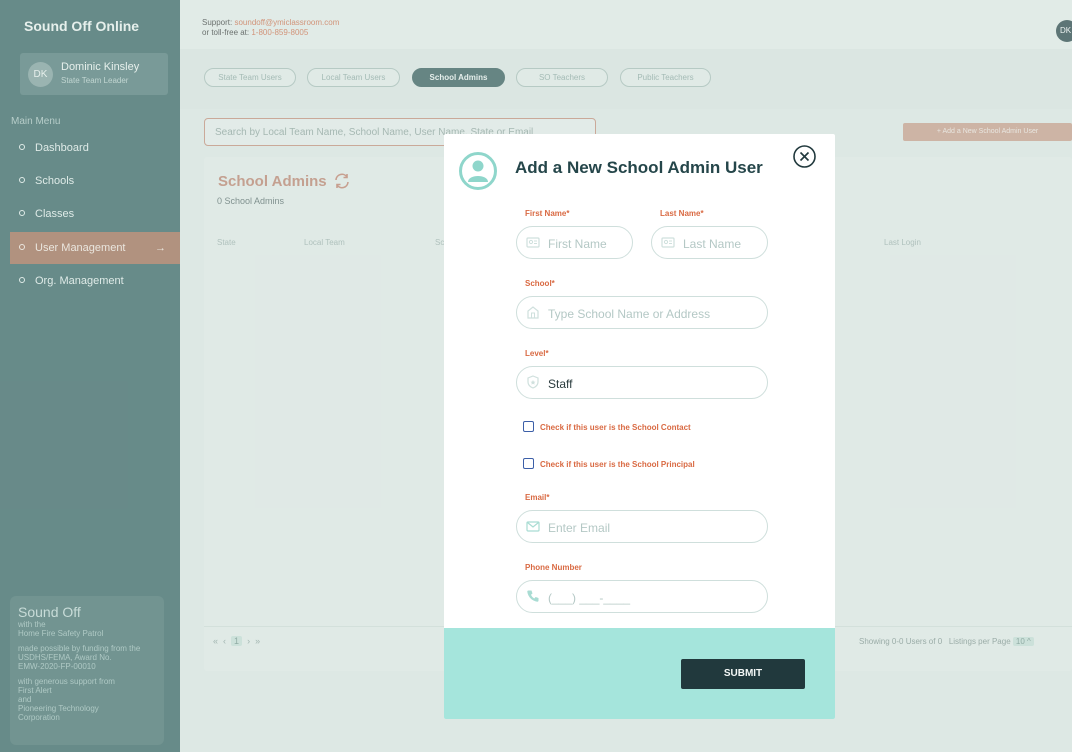  I want to click on phone-icon, so click(533, 596).